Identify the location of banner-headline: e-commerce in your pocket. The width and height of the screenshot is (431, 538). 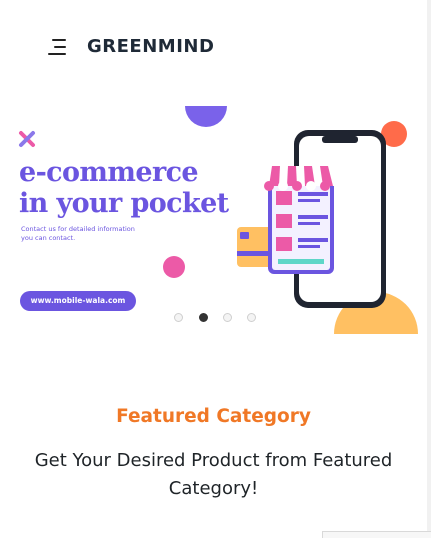
(124, 188).